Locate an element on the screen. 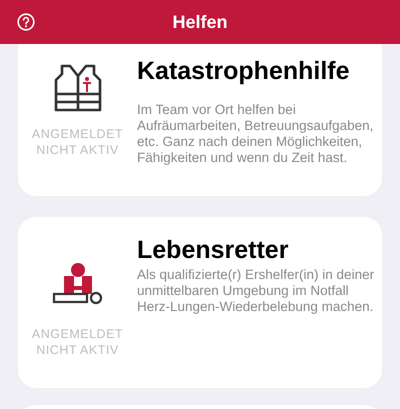 This screenshot has height=409, width=400. cpr-icon is located at coordinates (78, 284).